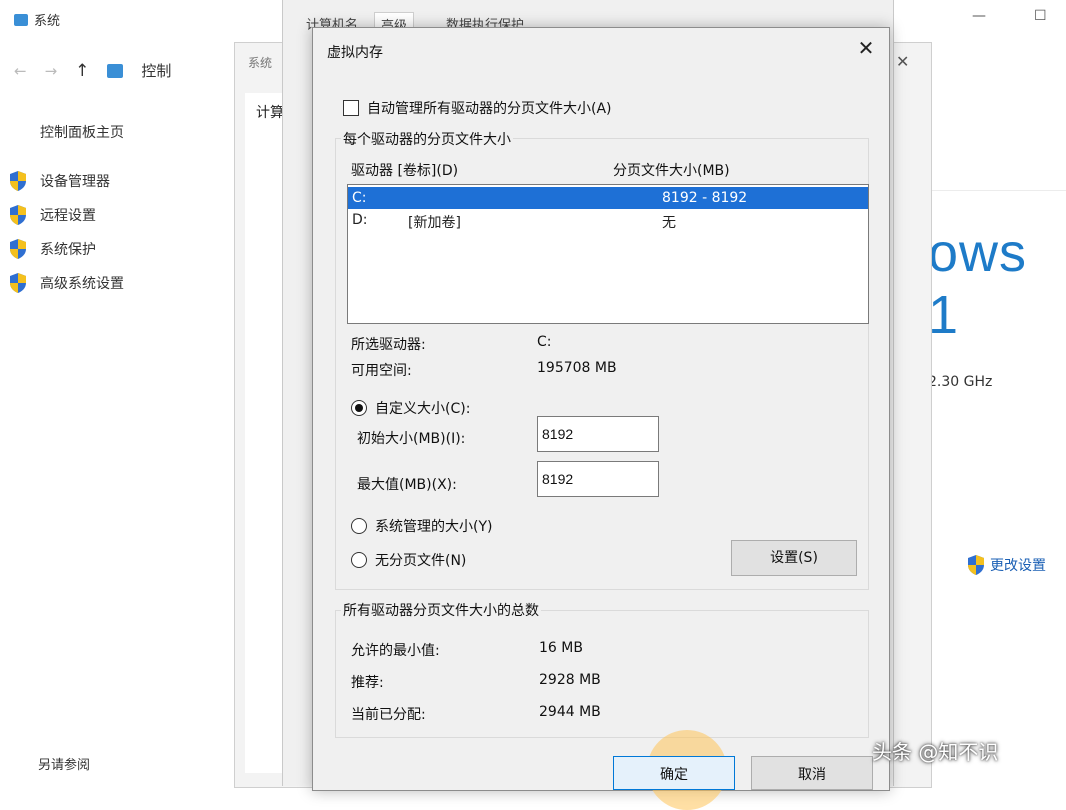  What do you see at coordinates (669, 223) in the screenshot?
I see `drive-page-size: 无` at bounding box center [669, 223].